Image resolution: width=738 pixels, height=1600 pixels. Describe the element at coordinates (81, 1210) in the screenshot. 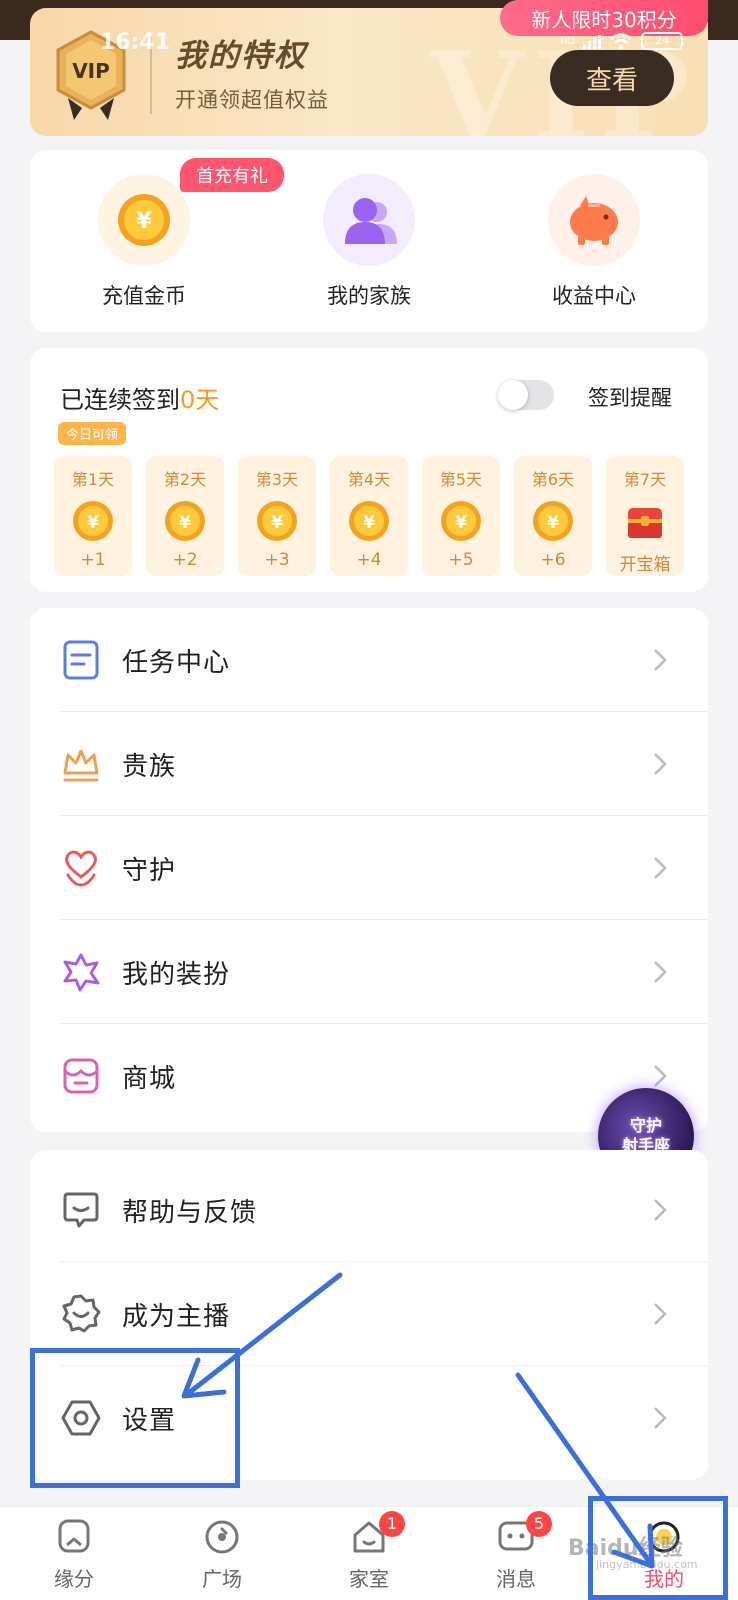

I see `feedback-chat-icon` at that location.